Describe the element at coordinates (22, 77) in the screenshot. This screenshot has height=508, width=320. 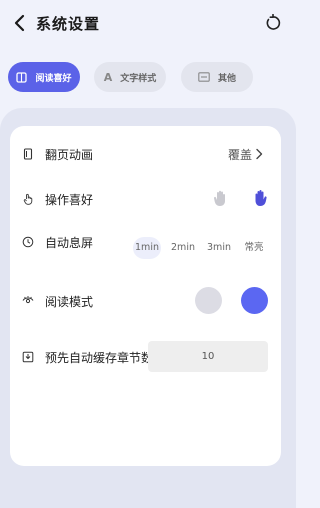
I see `book-icon` at that location.